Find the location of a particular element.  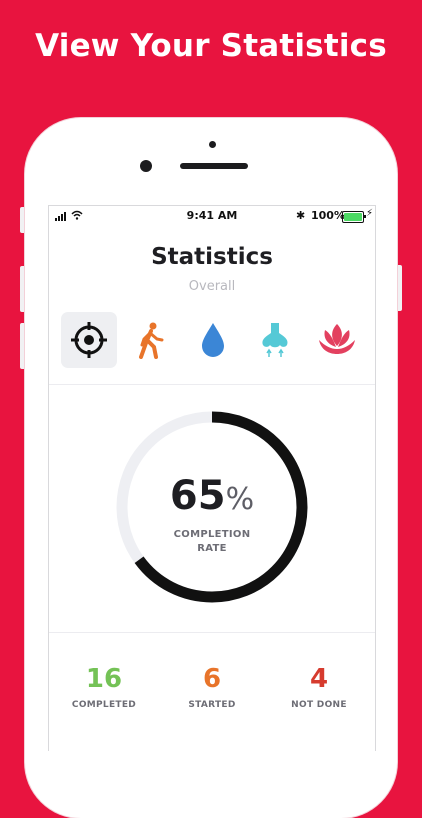

completion-value: 65 is located at coordinates (197, 496).